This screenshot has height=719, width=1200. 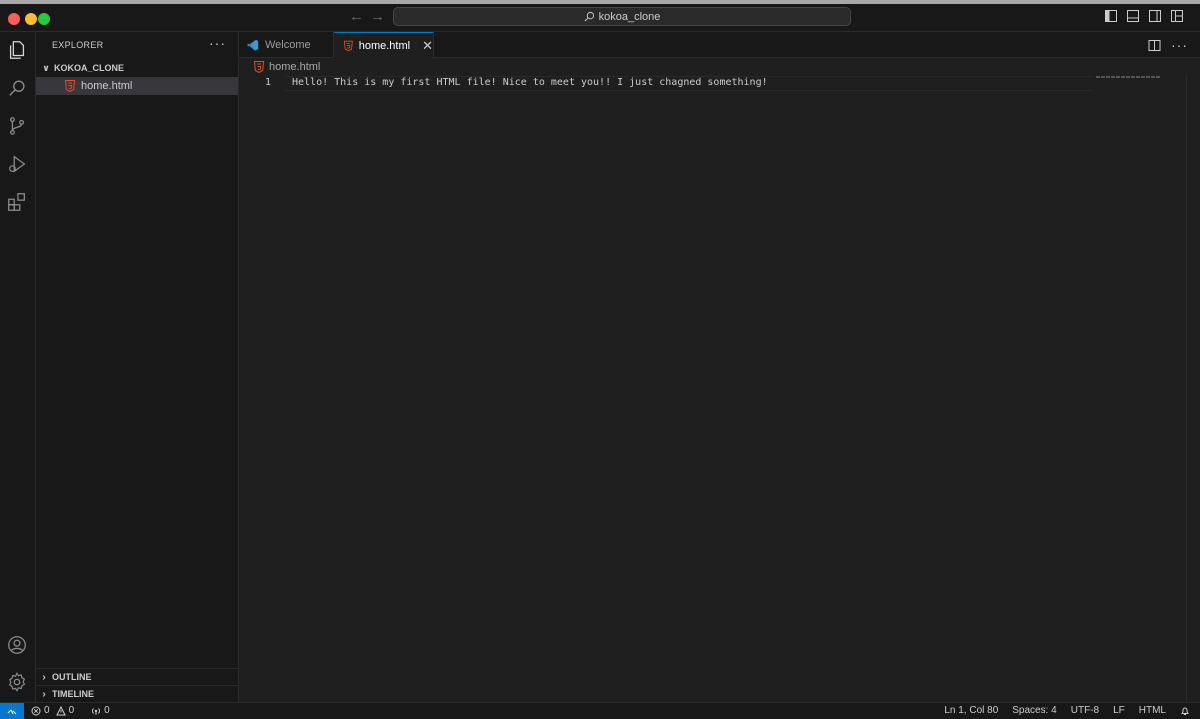 What do you see at coordinates (44, 19) in the screenshot?
I see `maximize-window-button` at bounding box center [44, 19].